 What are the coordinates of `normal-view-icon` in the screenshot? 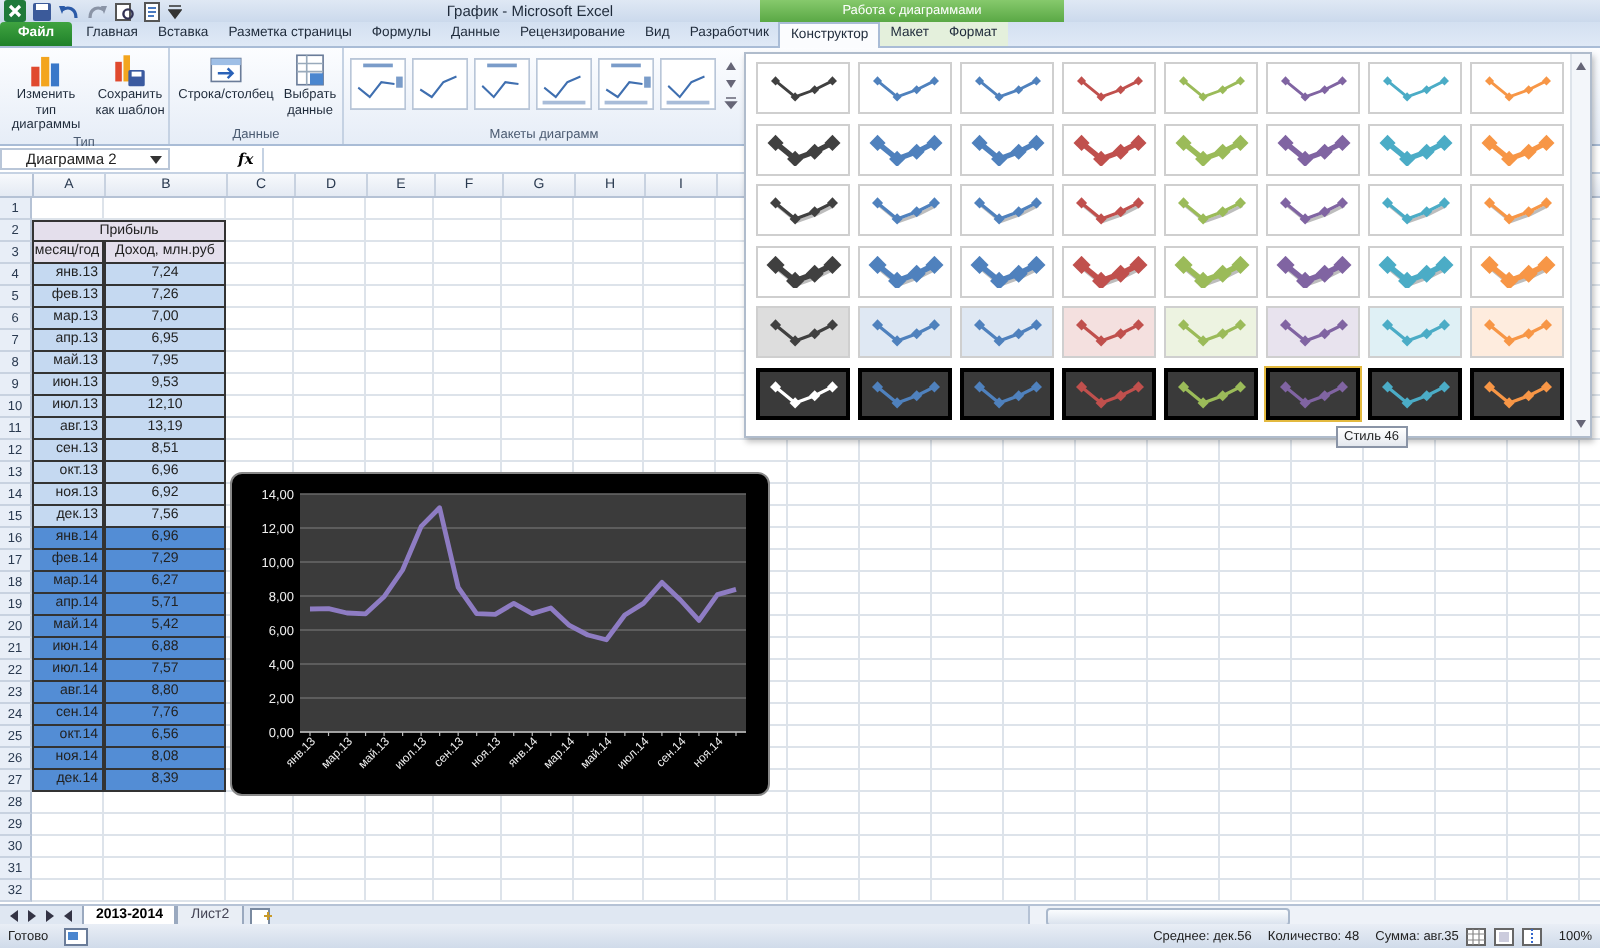 It's located at (1476, 936).